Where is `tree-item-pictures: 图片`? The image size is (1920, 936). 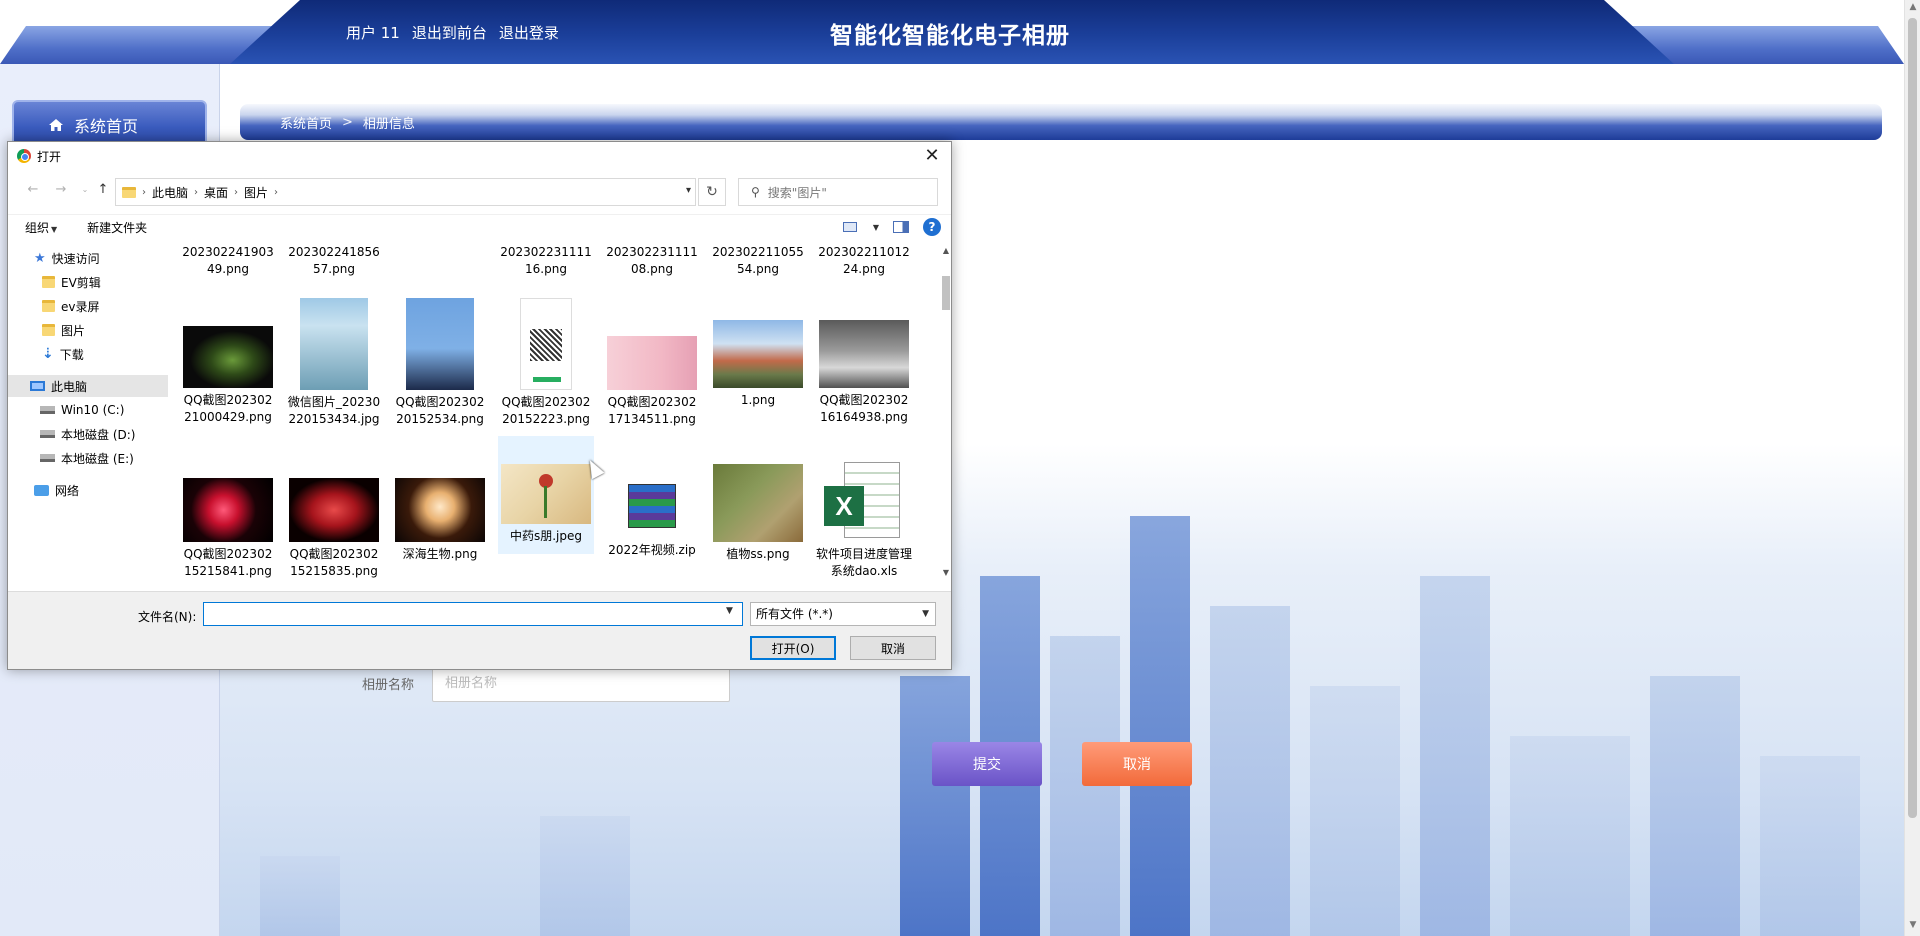
tree-item-pictures: 图片 is located at coordinates (88, 330).